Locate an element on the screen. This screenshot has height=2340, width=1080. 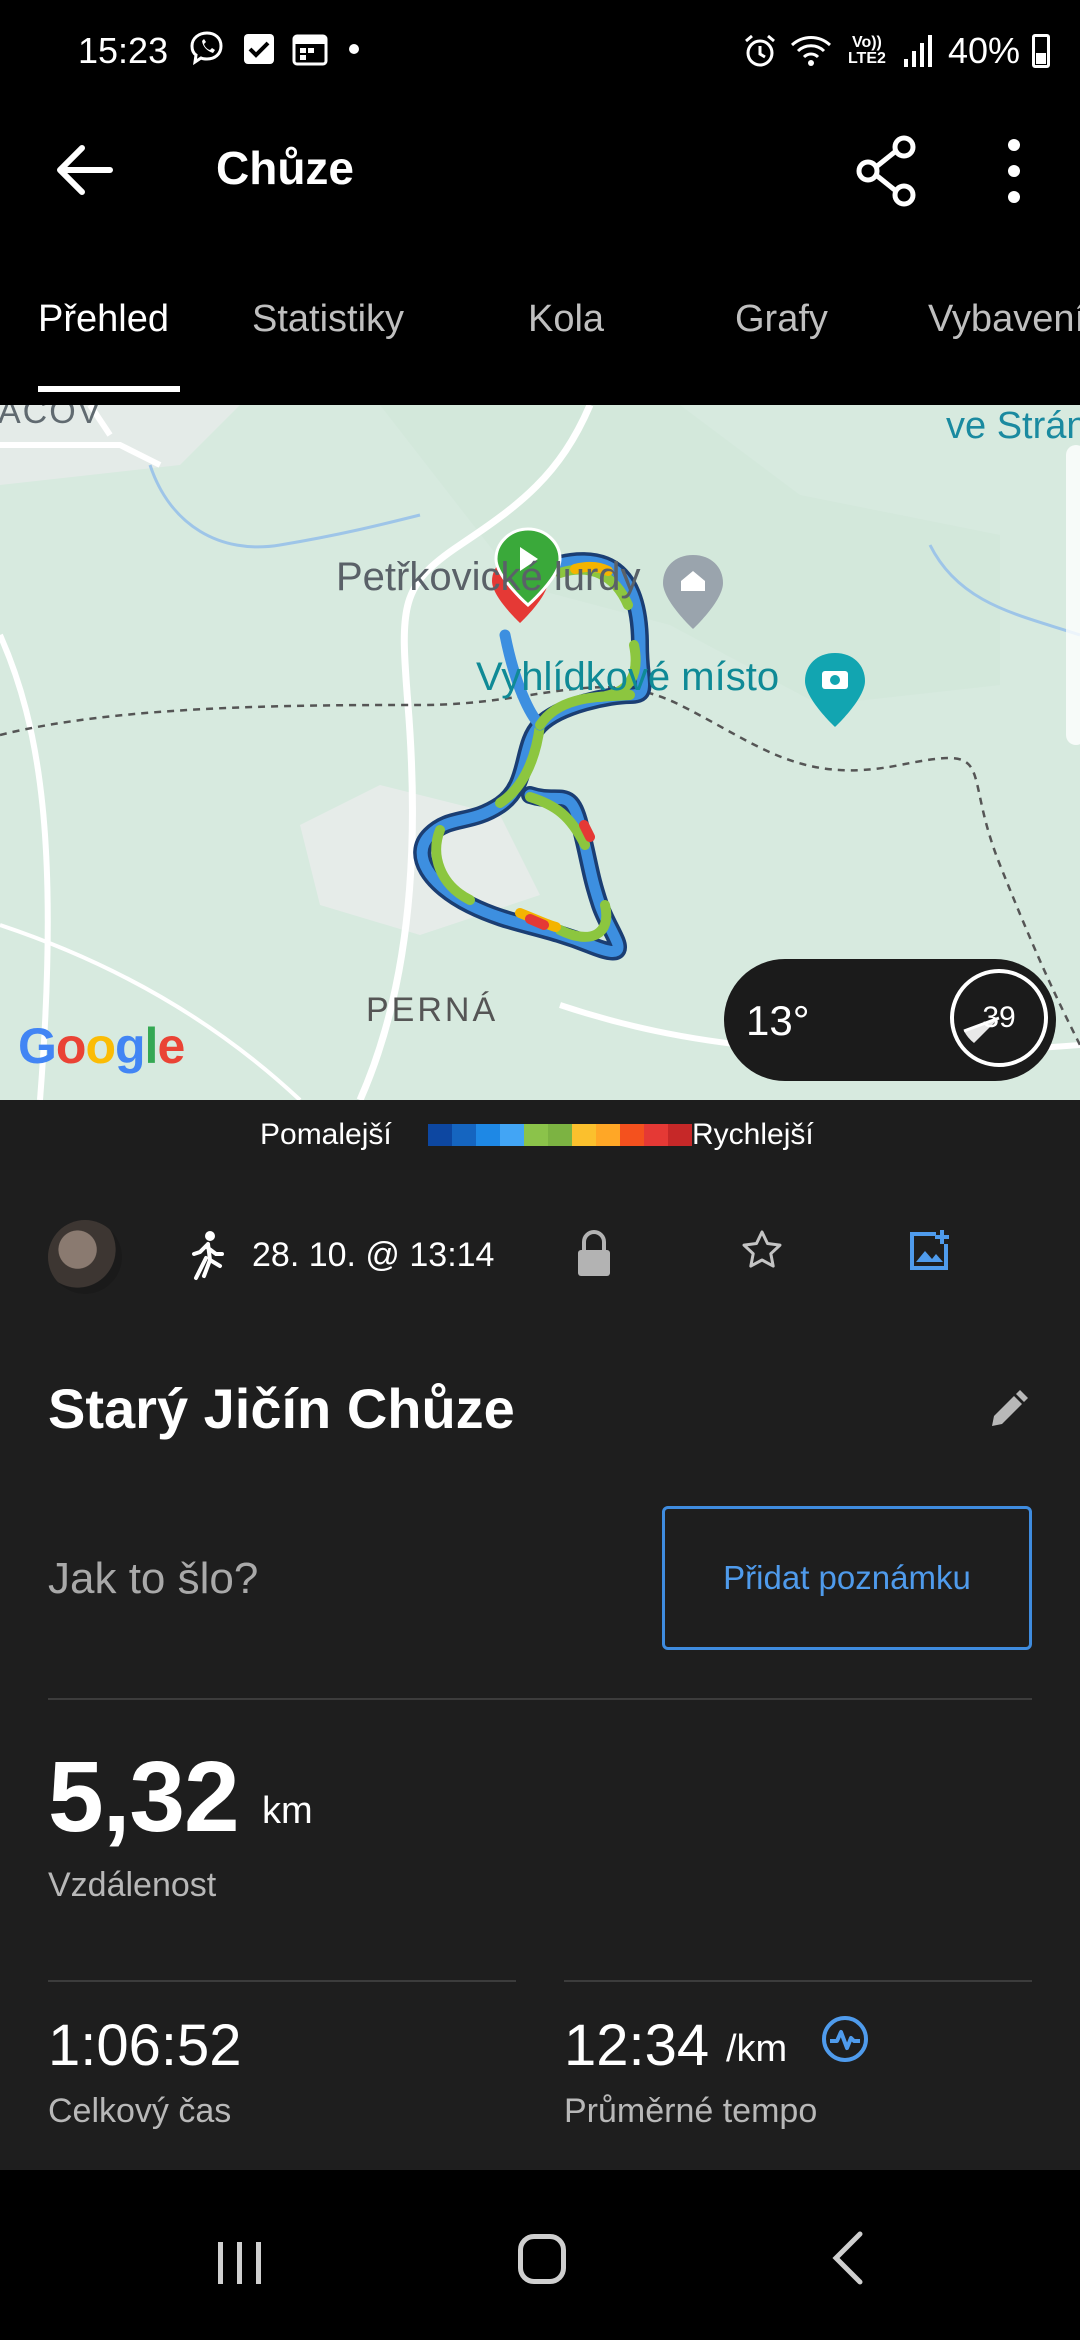
status-notification-icons is located at coordinates (276, 49).